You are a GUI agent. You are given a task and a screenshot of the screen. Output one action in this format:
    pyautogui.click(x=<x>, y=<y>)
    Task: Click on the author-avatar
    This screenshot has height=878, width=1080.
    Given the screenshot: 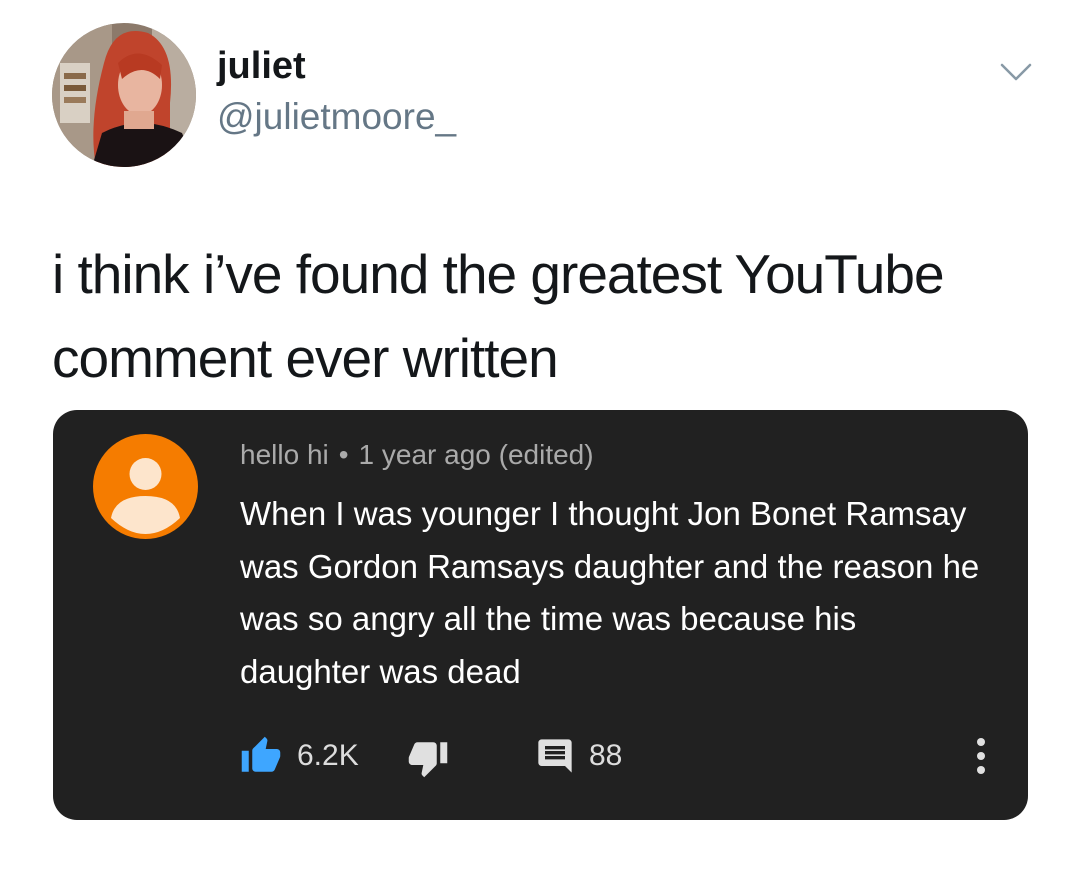 What is the action you would take?
    pyautogui.click(x=124, y=95)
    